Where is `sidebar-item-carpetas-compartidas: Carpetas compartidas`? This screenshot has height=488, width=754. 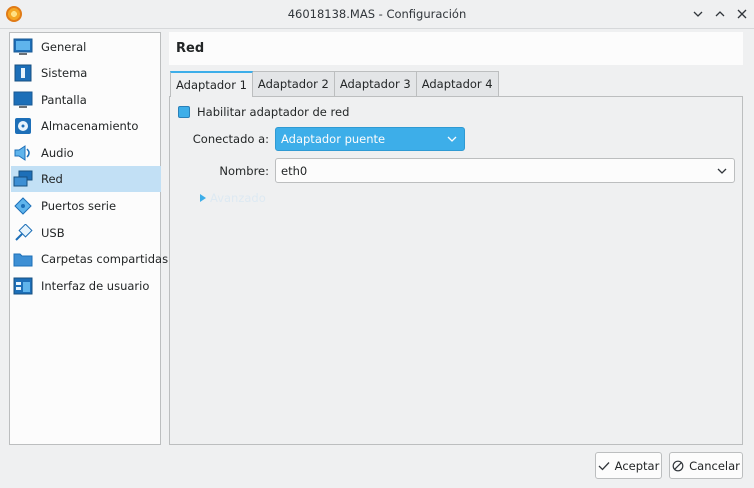
sidebar-item-carpetas-compartidas: Carpetas compartidas is located at coordinates (89, 259).